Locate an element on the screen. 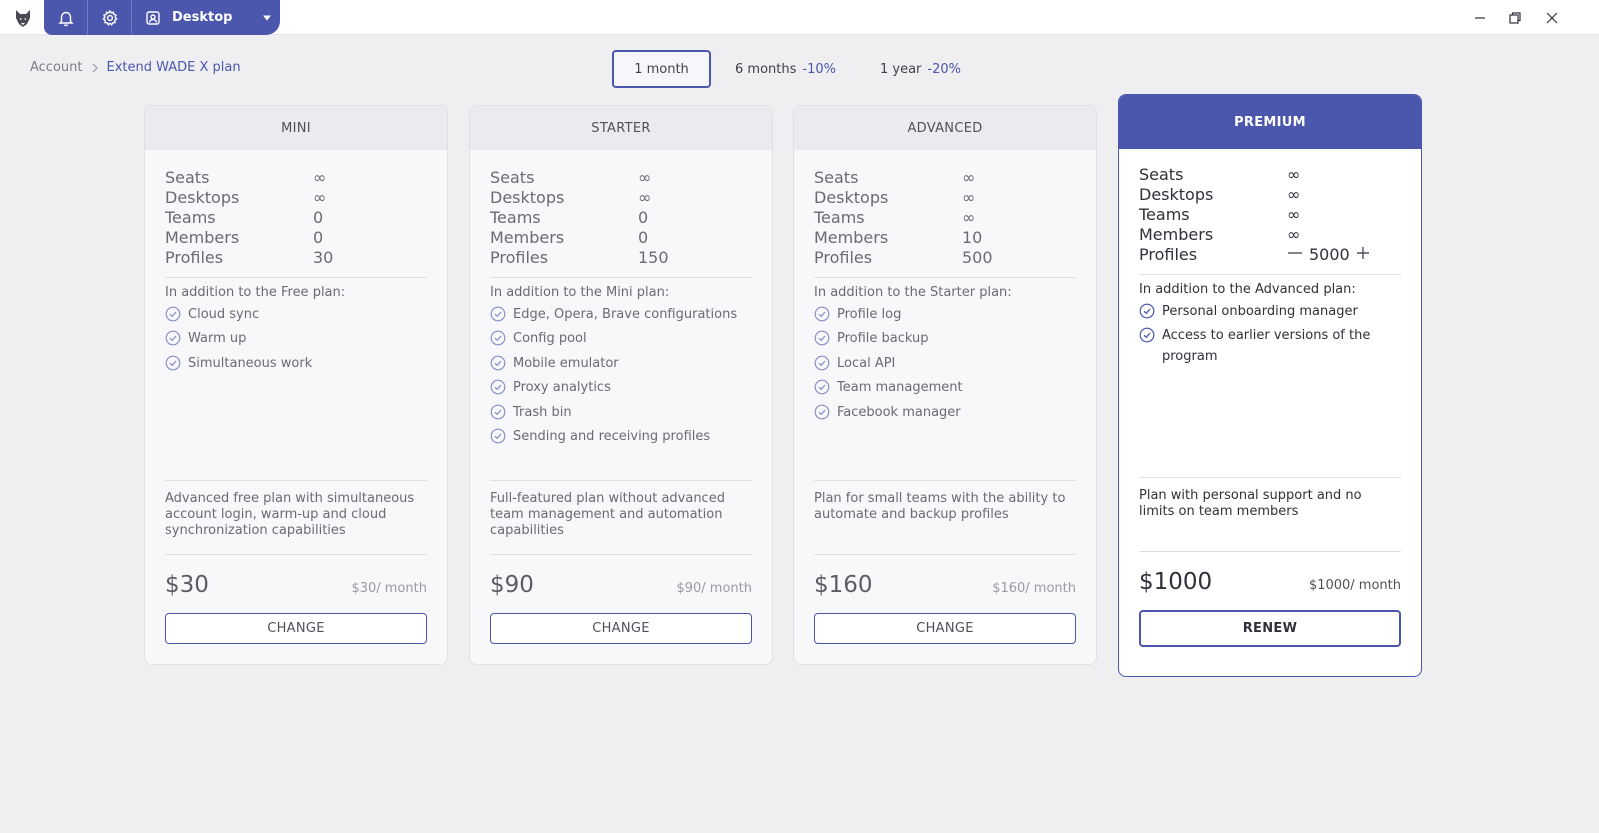 The image size is (1599, 833). plan-name: STARTER is located at coordinates (621, 128).